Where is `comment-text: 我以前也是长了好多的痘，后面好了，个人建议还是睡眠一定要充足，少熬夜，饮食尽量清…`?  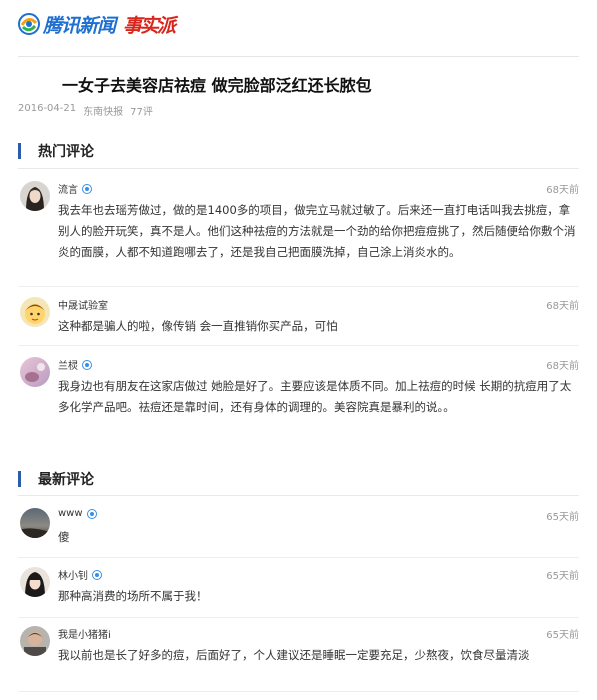 comment-text: 我以前也是长了好多的痘，后面好了，个人建议还是睡眠一定要充足，少熬夜，饮食尽量清… is located at coordinates (294, 655).